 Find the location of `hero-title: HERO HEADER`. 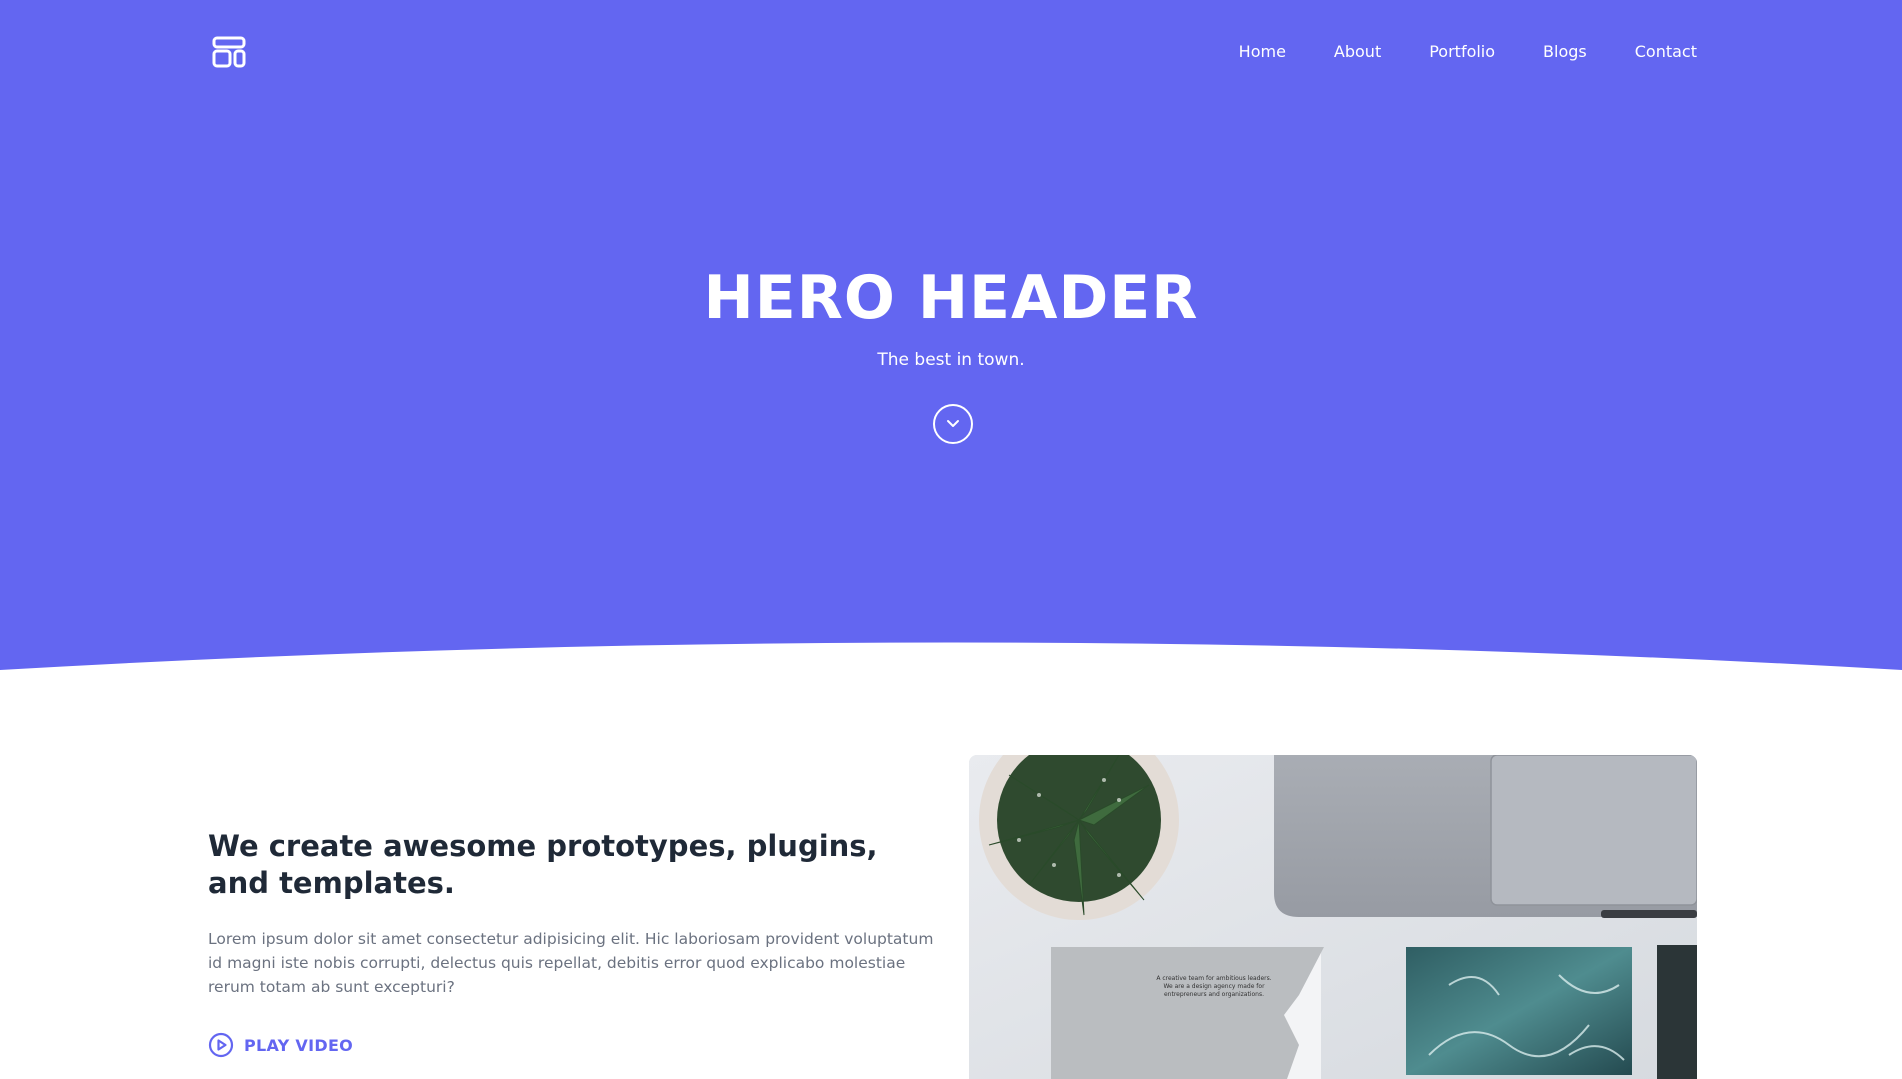

hero-title: HERO HEADER is located at coordinates (951, 298).